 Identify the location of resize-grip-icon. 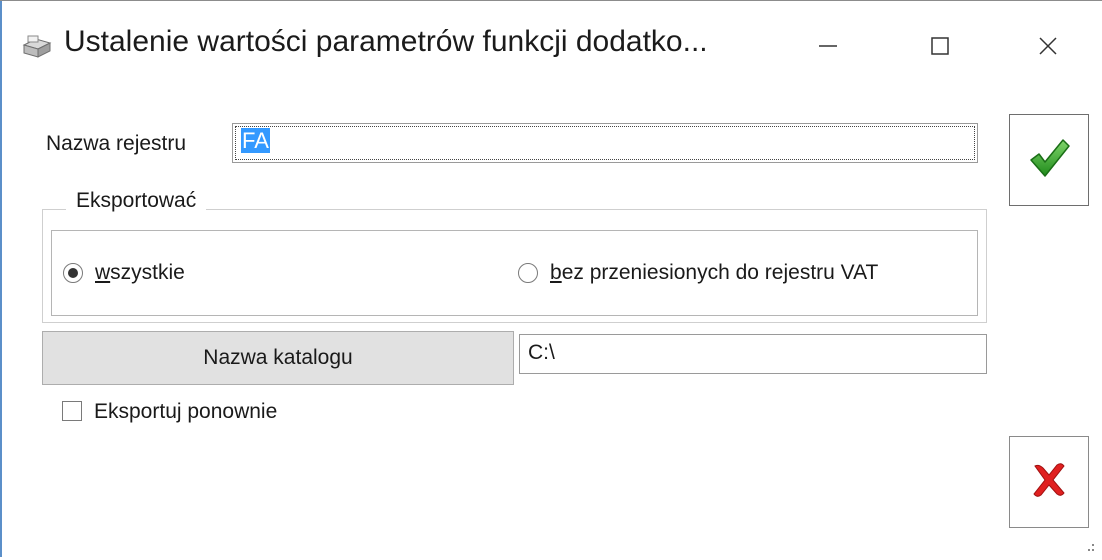
(1092, 548).